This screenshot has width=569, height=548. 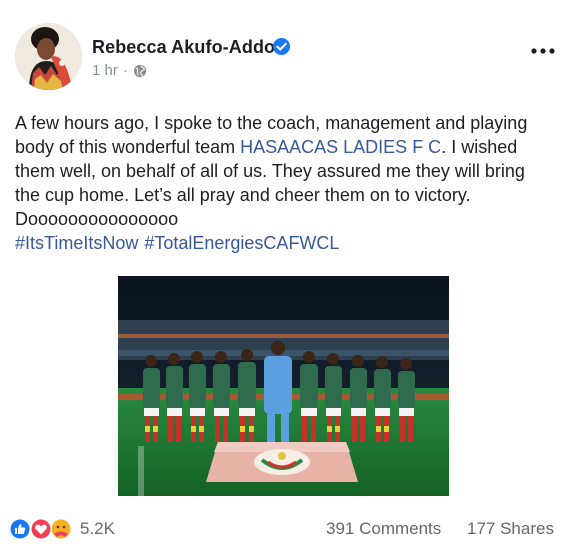 I want to click on hashtag-row: #ItsTimeItsNow #TotalEnergiesCAFWCL, so click(x=287, y=243).